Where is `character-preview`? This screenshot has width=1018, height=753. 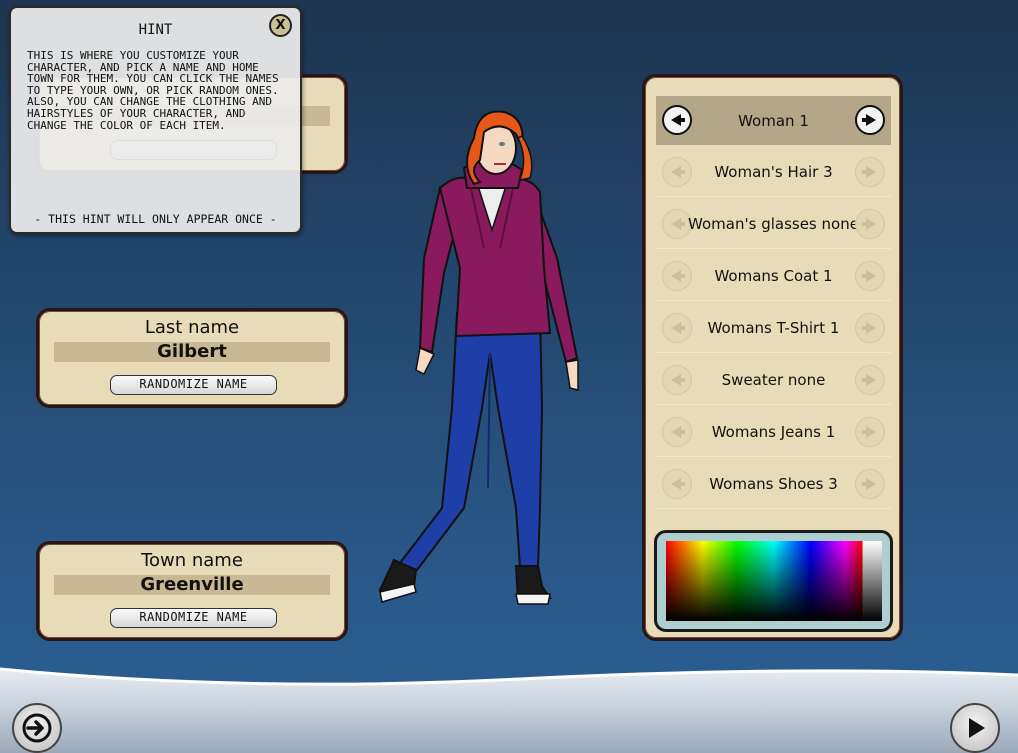 character-preview is located at coordinates (478, 357).